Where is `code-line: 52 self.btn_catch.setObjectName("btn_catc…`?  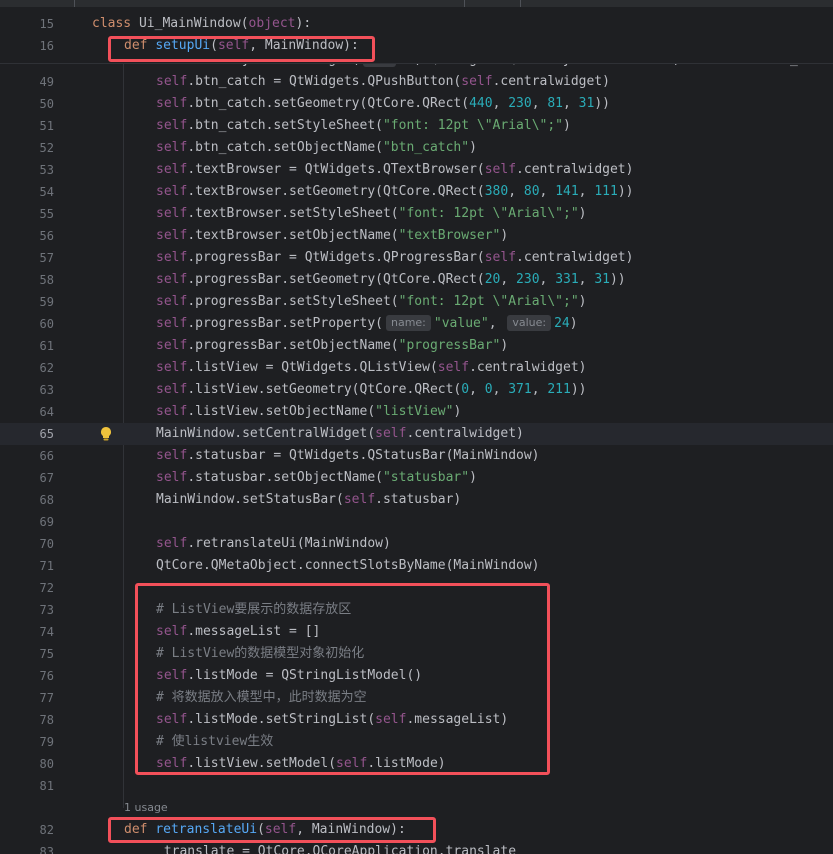
code-line: 52 self.btn_catch.setObjectName("btn_catc… is located at coordinates (416, 148).